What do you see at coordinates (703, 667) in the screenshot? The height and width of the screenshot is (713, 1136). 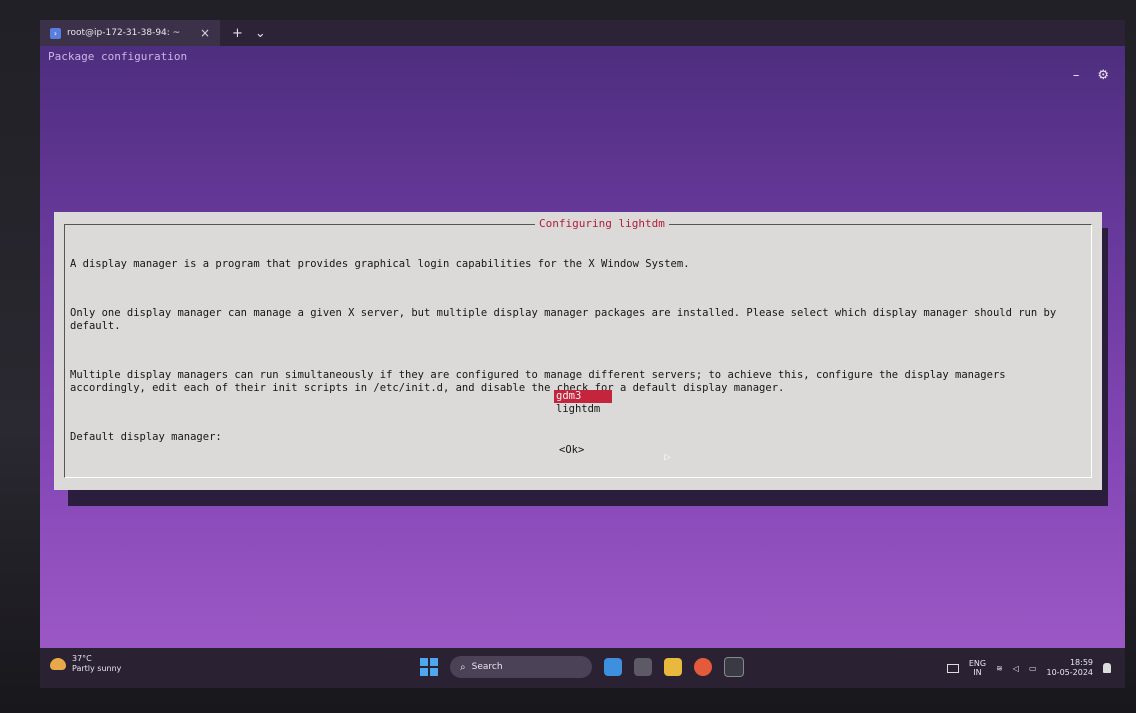 I see `chrome-icon` at bounding box center [703, 667].